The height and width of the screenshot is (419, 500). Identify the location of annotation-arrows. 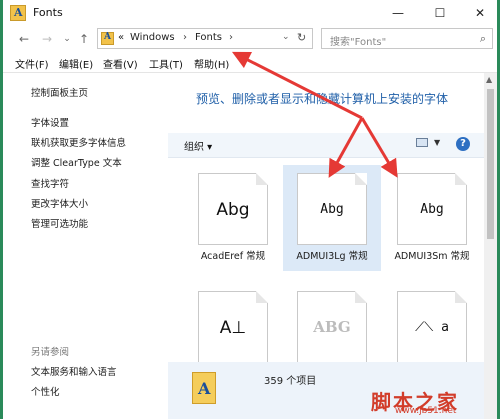
(314, 114).